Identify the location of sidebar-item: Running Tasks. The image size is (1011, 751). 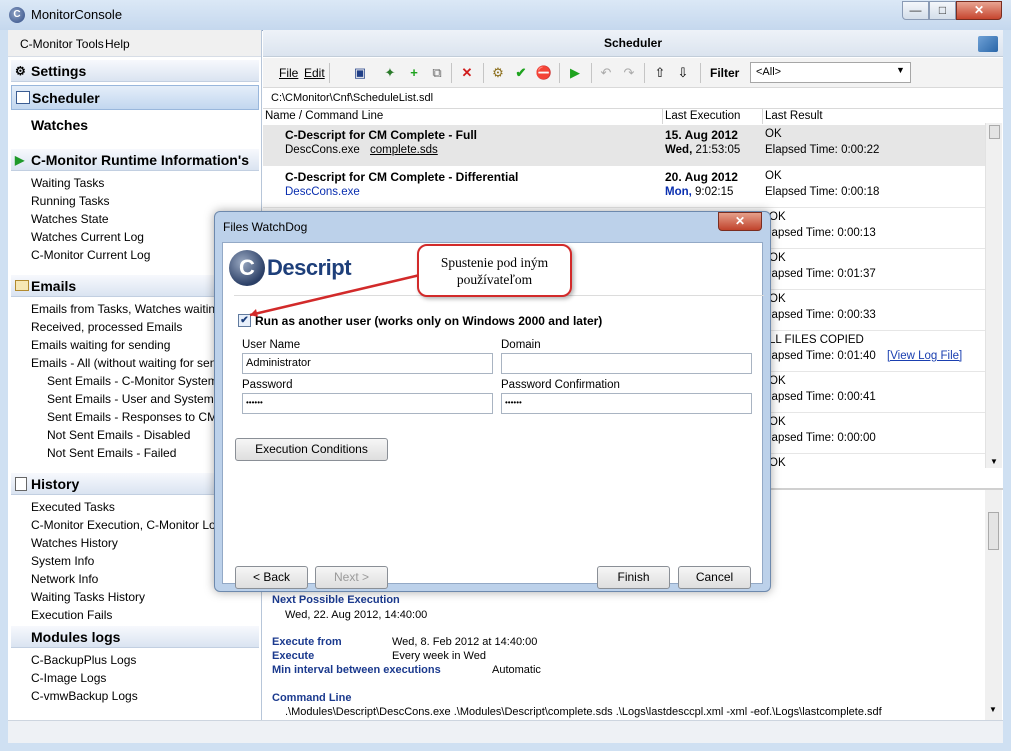
(70, 201).